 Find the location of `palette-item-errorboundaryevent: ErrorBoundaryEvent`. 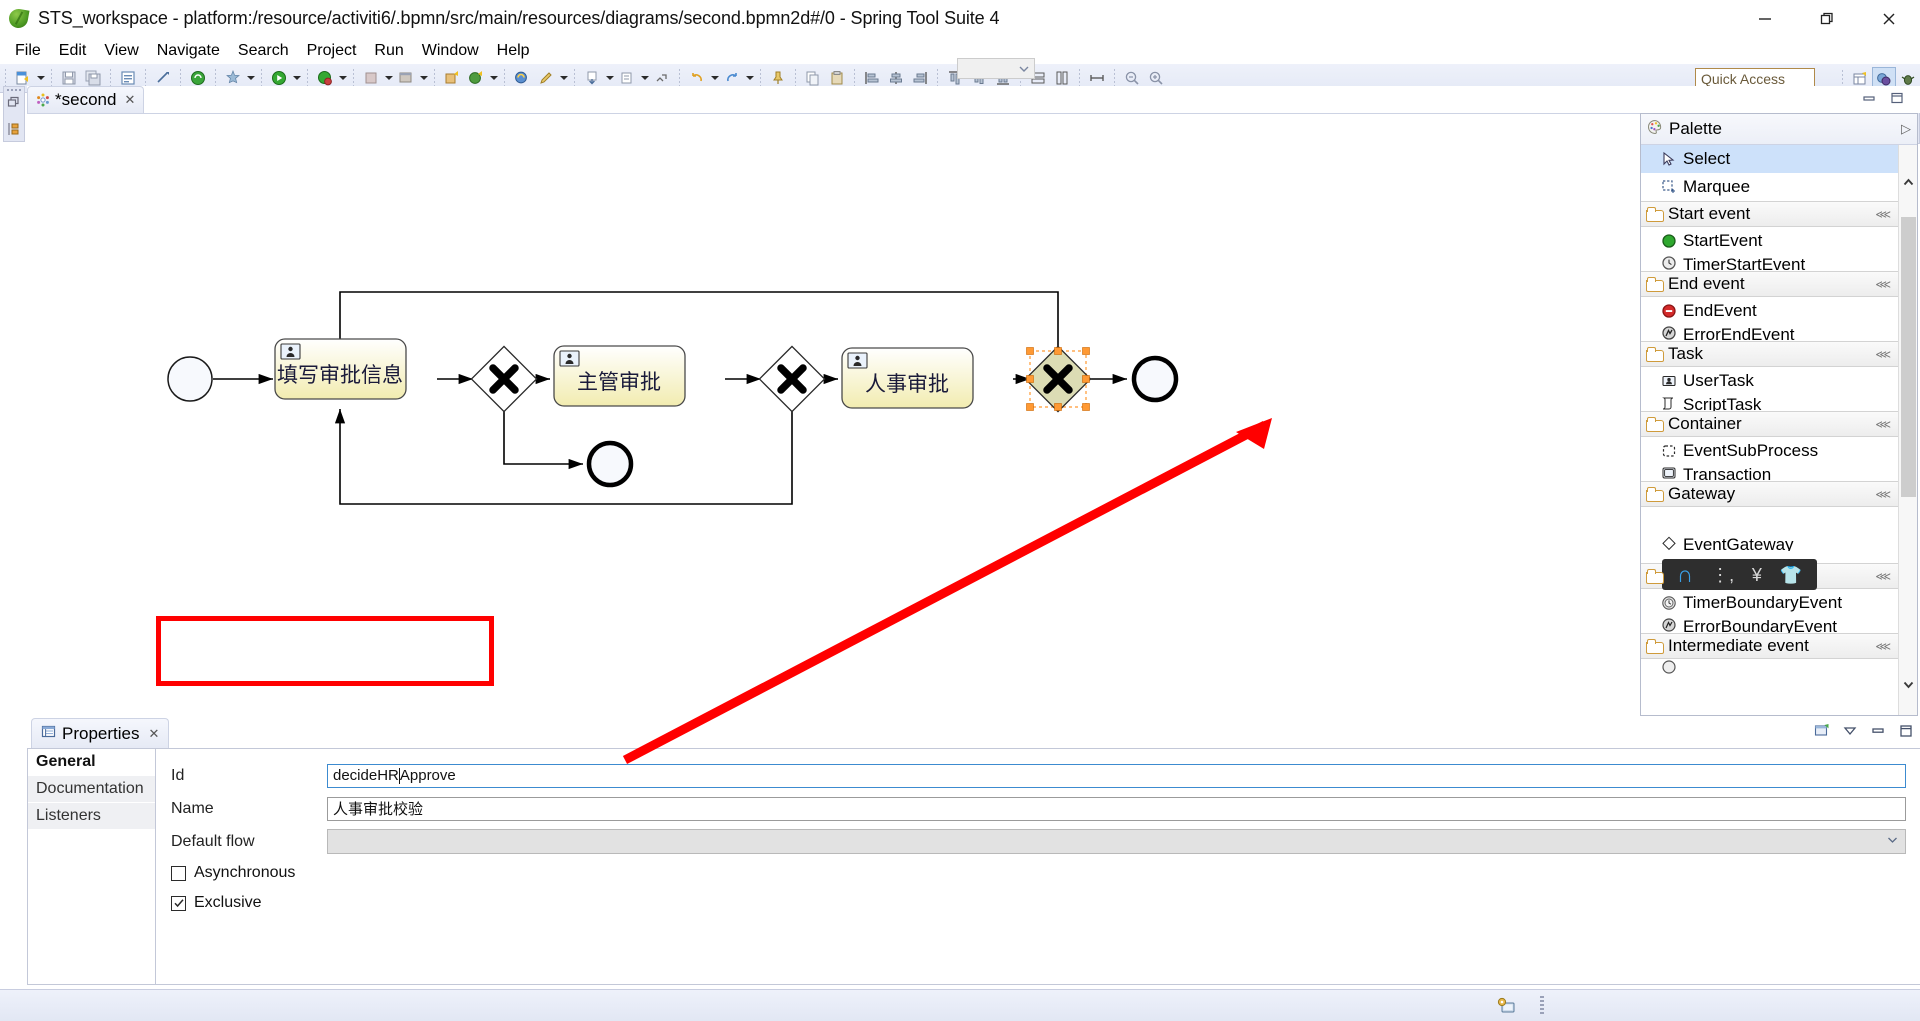

palette-item-errorboundaryevent: ErrorBoundaryEvent is located at coordinates (1769, 625).